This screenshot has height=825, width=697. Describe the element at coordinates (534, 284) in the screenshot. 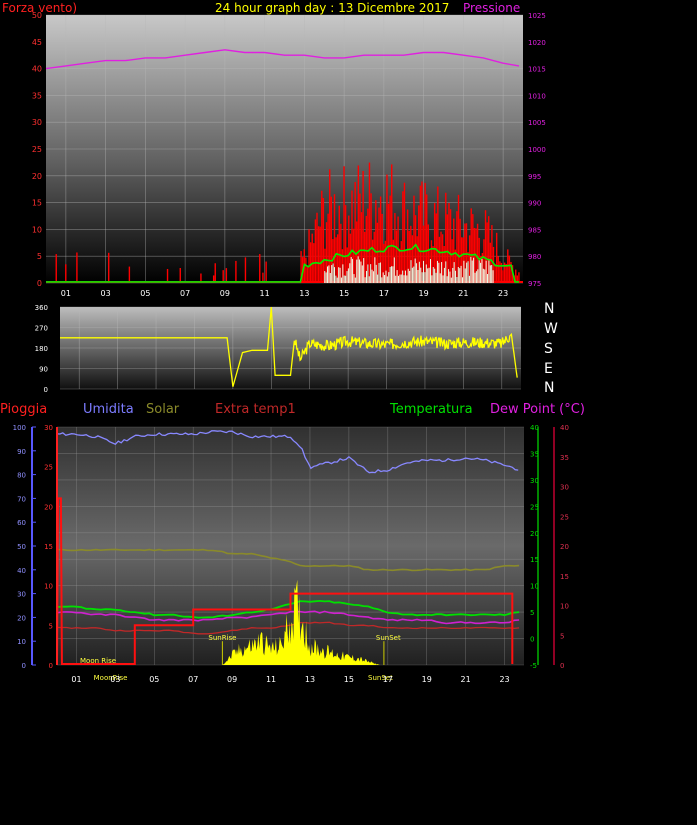

I see `pressure-tick-label: 975` at that location.